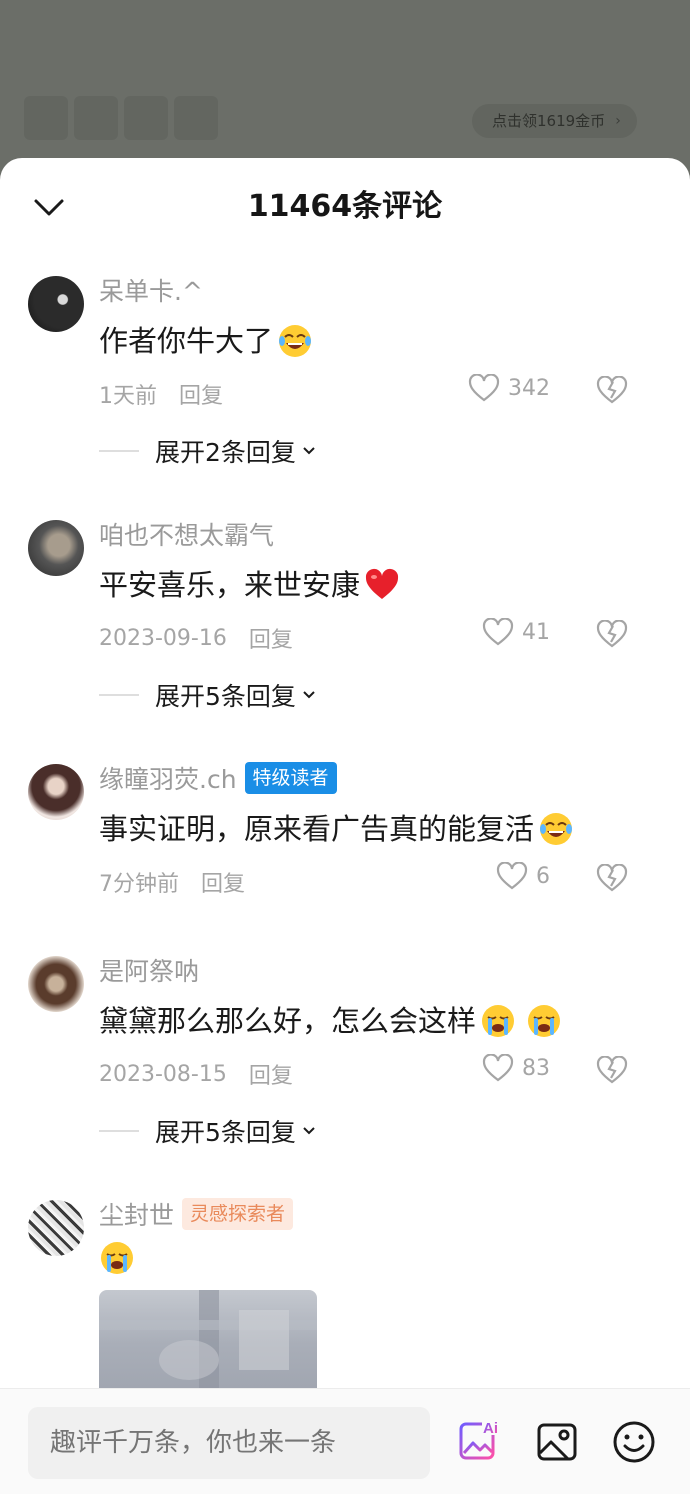 The image size is (690, 1494). I want to click on sheet-header: 11464条评论, so click(345, 208).